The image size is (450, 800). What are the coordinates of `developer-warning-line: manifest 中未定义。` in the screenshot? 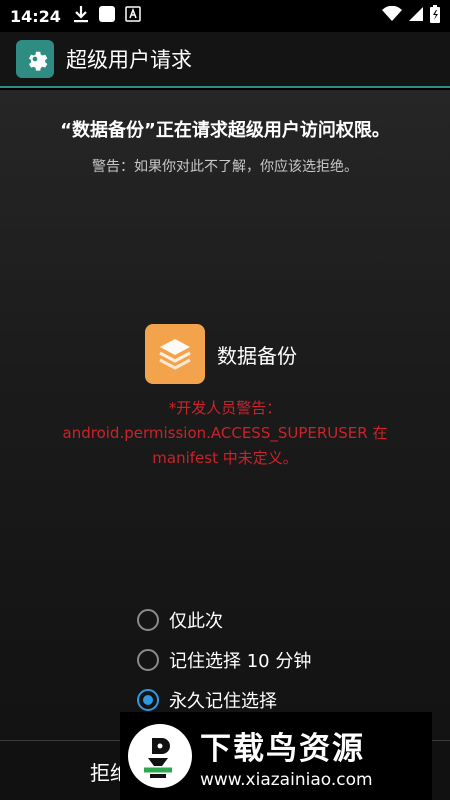 It's located at (225, 458).